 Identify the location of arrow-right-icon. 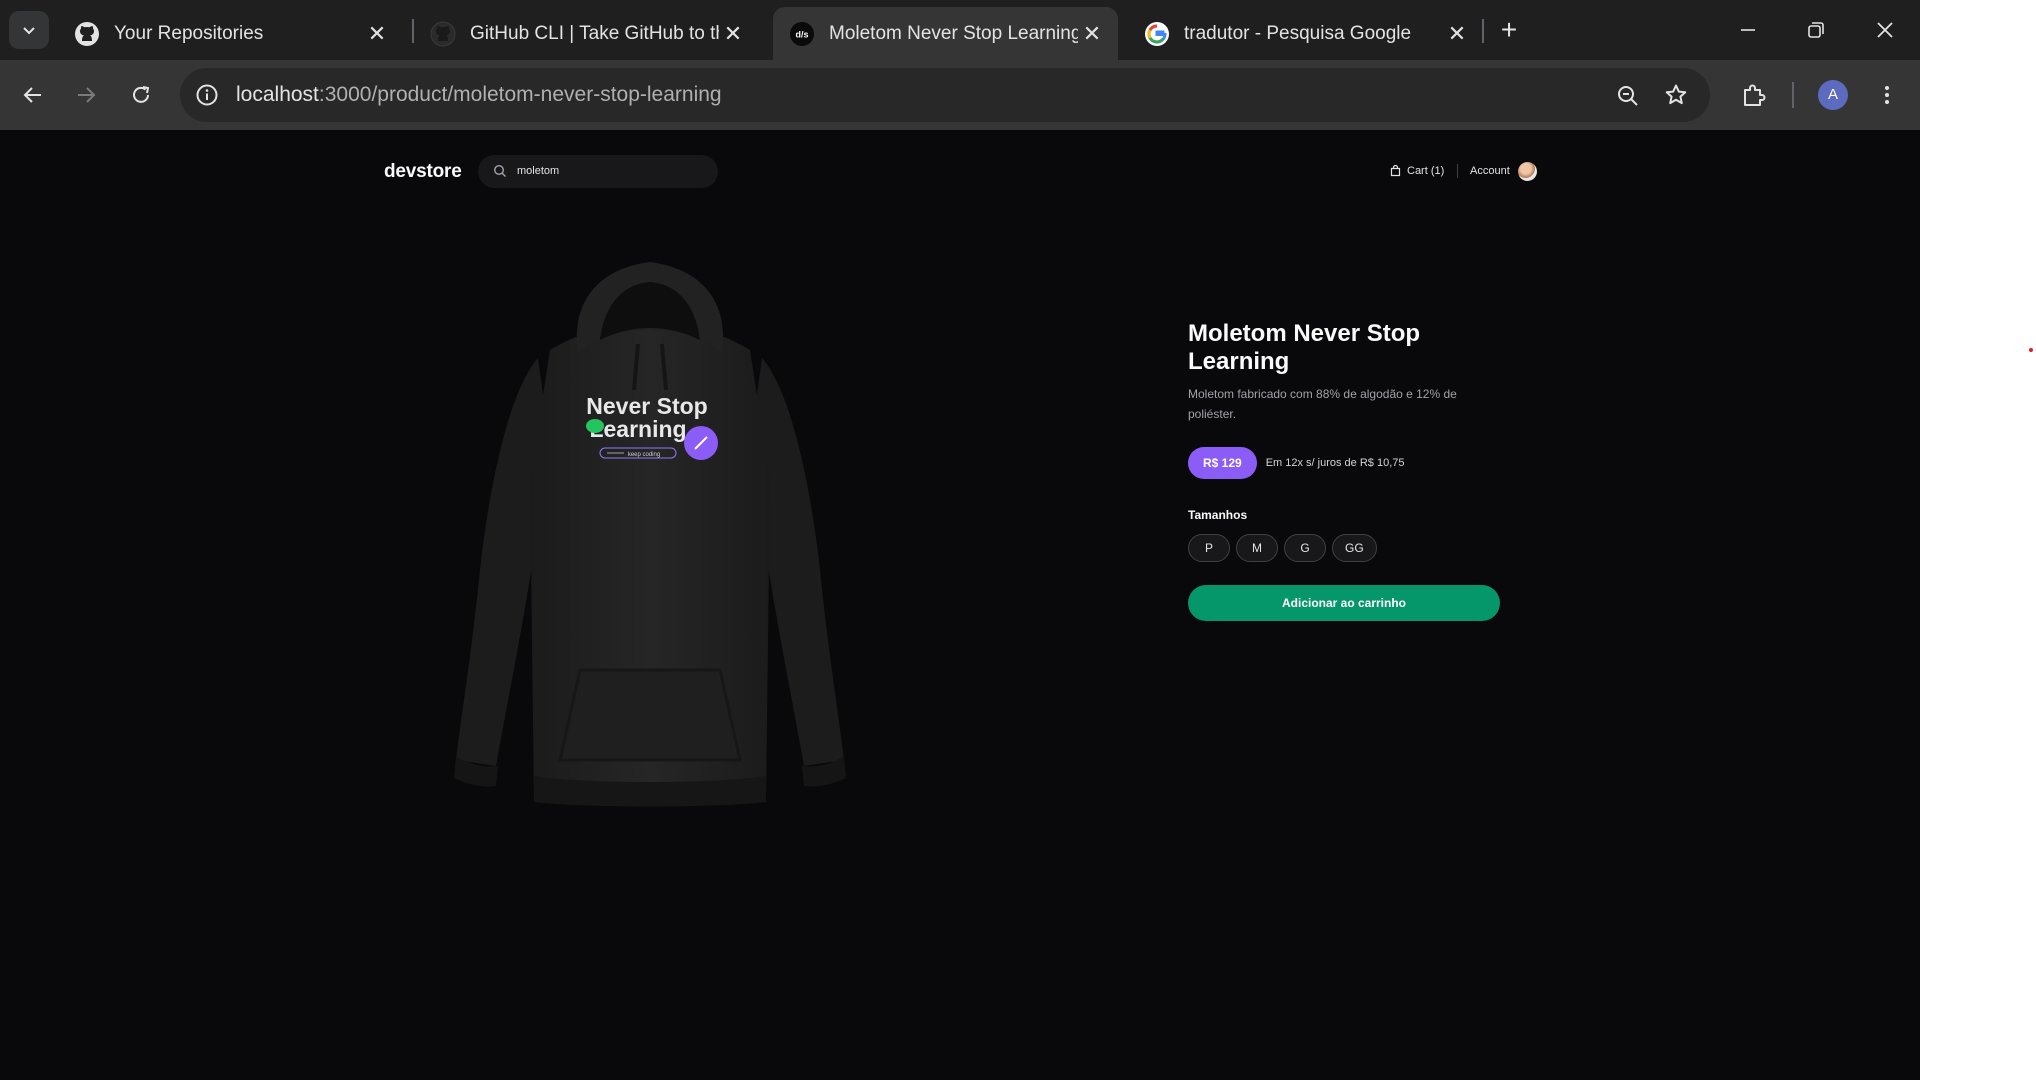
(87, 95).